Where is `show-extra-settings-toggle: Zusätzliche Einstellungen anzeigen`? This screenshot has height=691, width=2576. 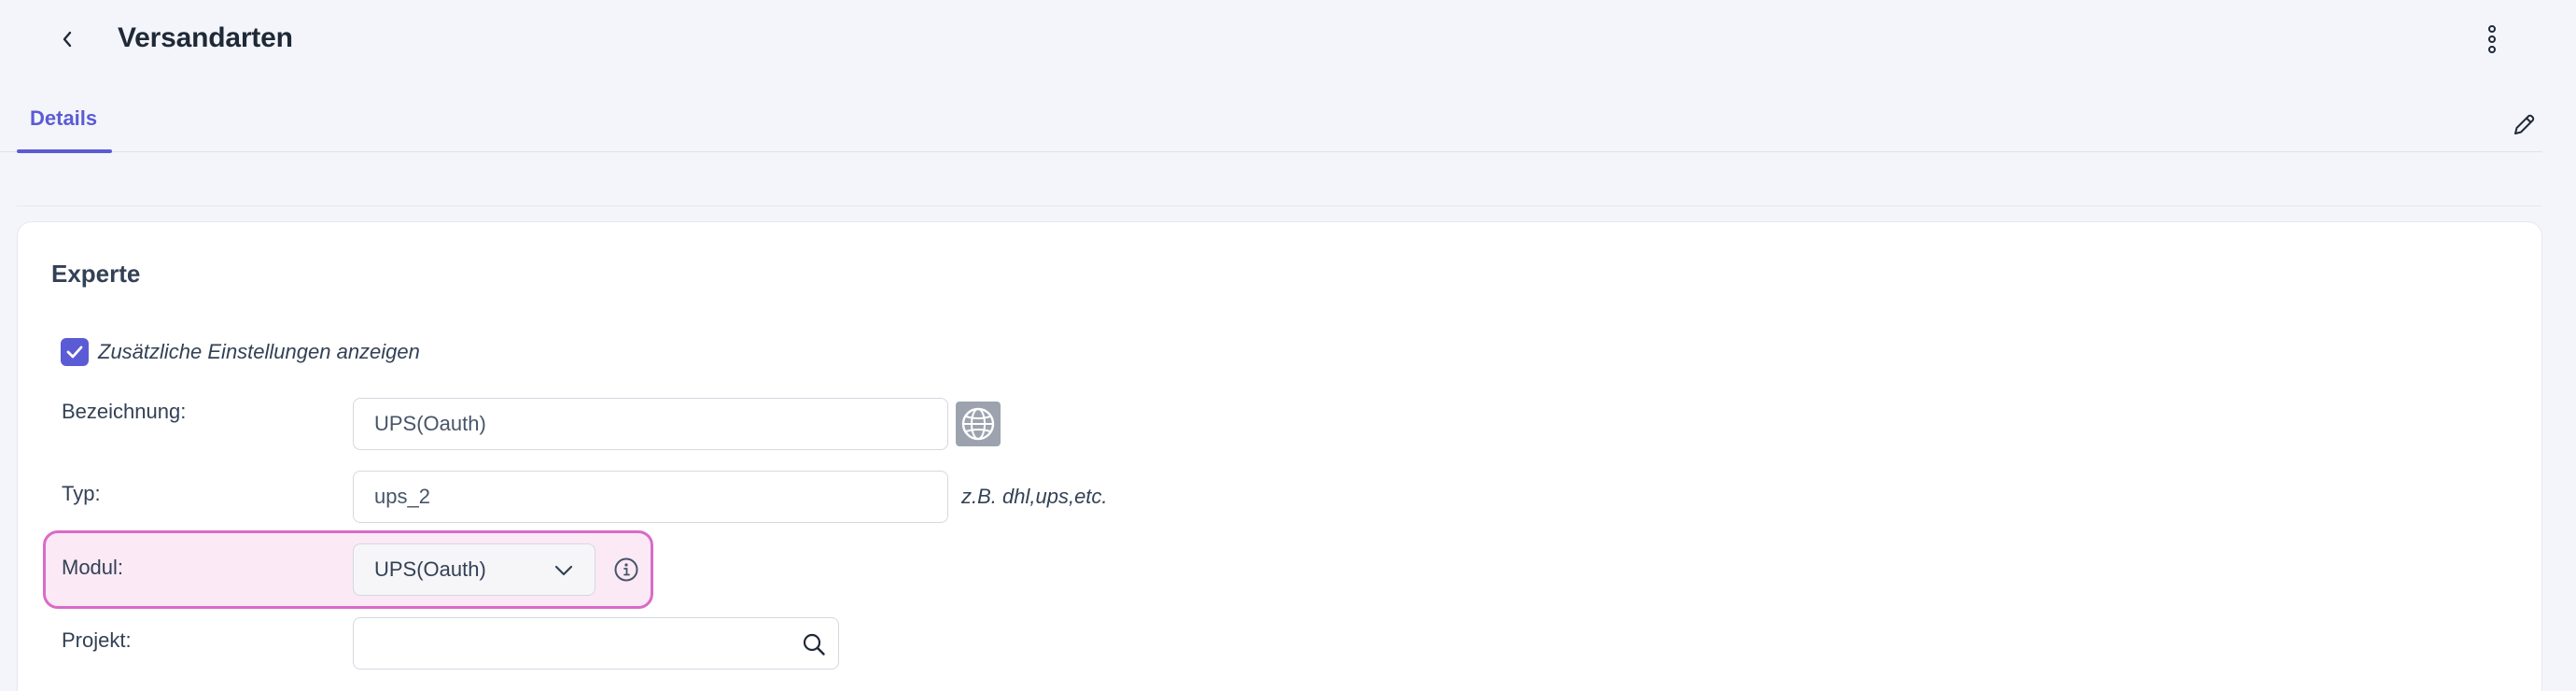 show-extra-settings-toggle: Zusätzliche Einstellungen anzeigen is located at coordinates (241, 352).